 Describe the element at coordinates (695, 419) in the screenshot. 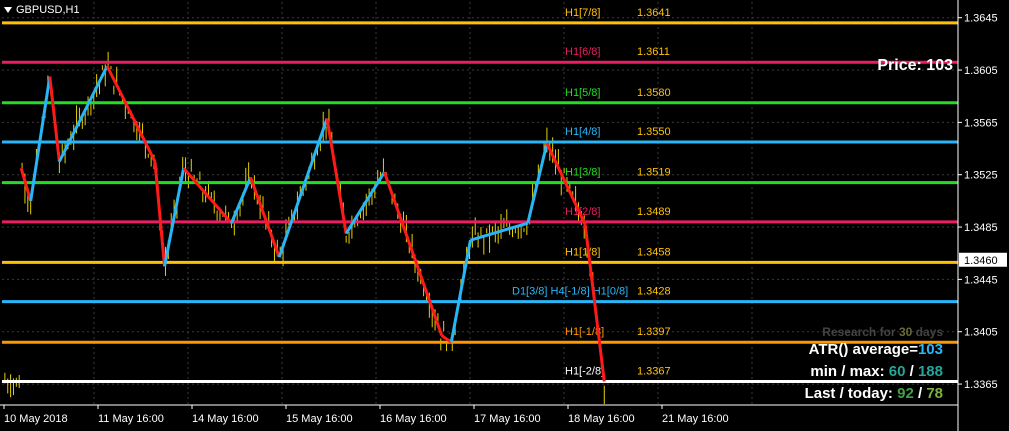

I see `x-tick-label: 21 May 16:00` at that location.